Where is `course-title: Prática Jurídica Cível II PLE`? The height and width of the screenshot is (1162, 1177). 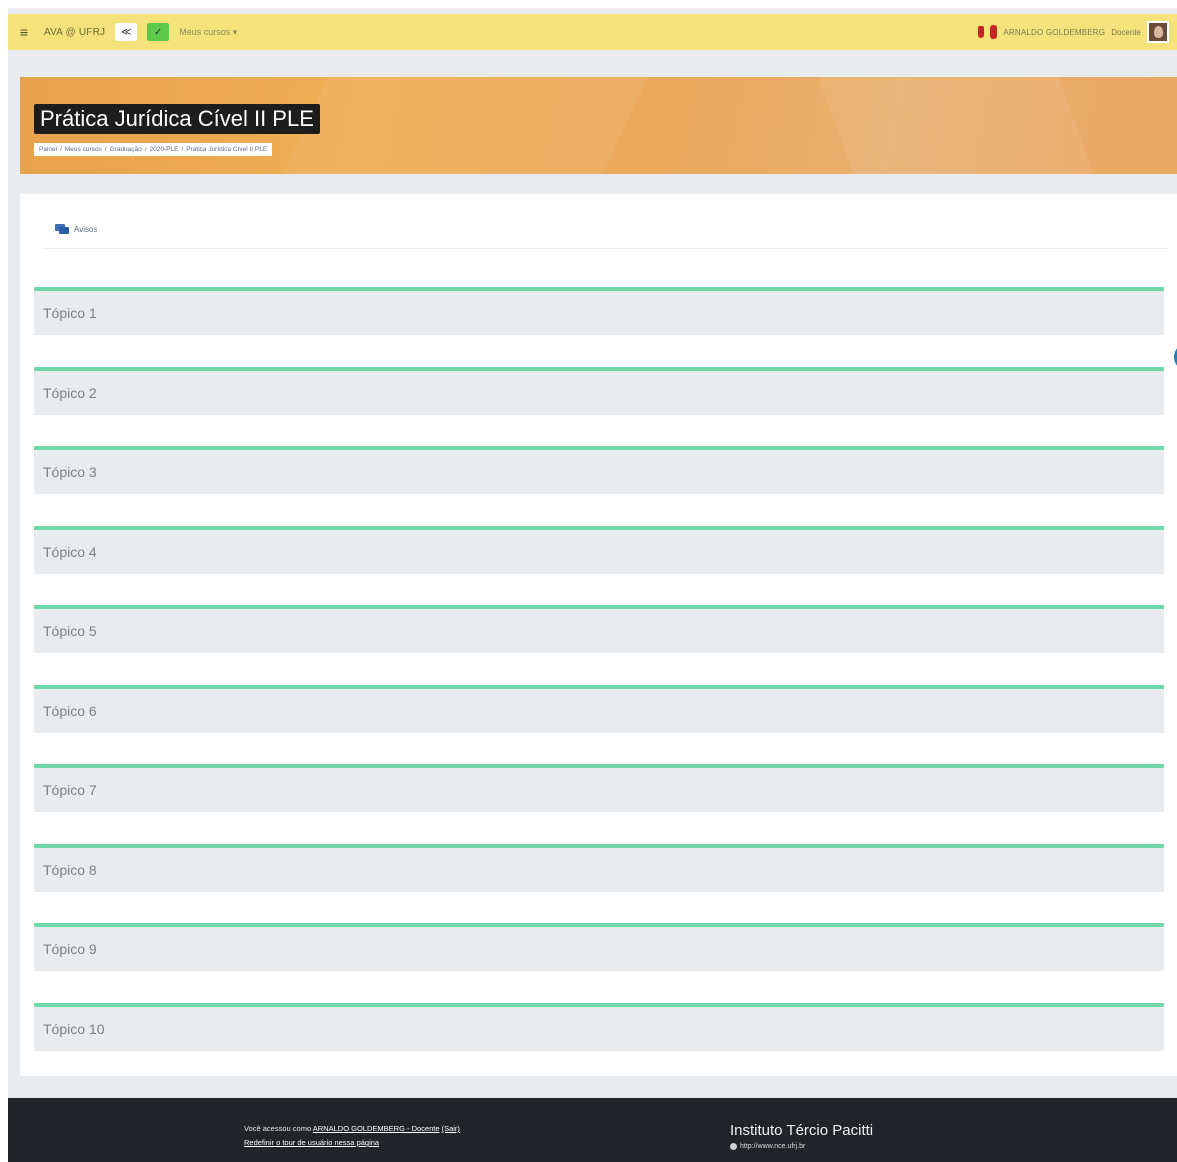 course-title: Prática Jurídica Cível II PLE is located at coordinates (177, 119).